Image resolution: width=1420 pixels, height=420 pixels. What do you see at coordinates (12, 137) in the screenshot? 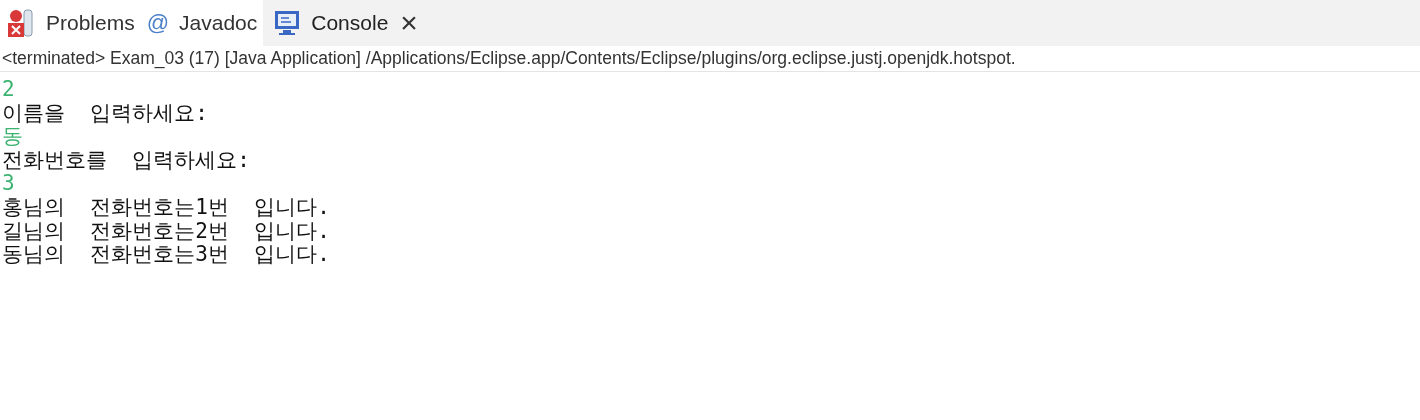
I see `input-line: 동` at bounding box center [12, 137].